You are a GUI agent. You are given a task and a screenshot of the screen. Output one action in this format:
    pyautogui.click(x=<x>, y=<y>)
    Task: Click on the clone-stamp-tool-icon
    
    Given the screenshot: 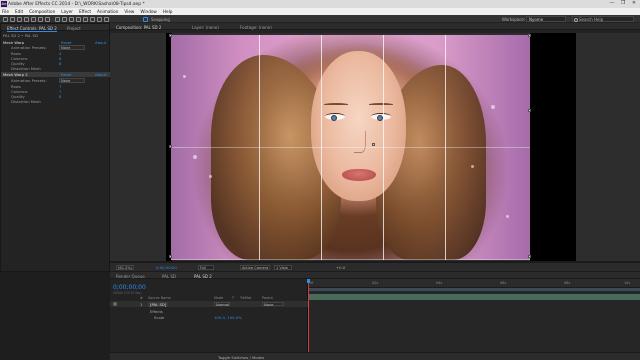 What is the action you would take?
    pyautogui.click(x=85, y=19)
    